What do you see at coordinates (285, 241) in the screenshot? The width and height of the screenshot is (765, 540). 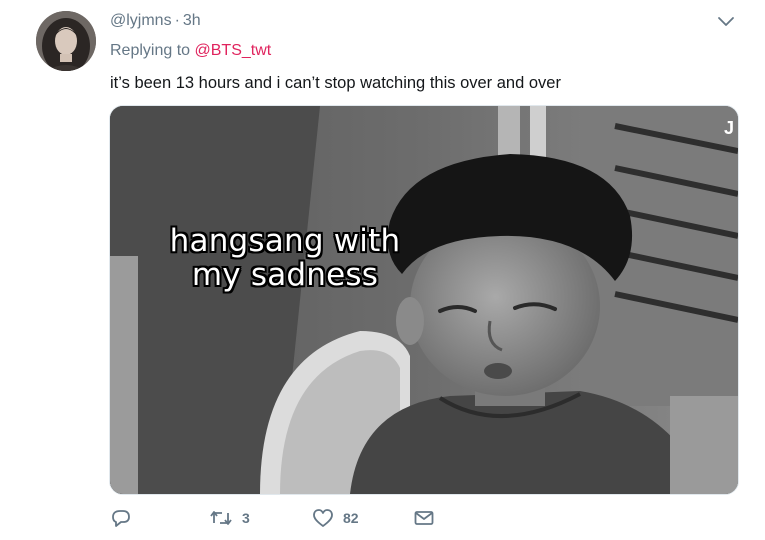 I see `caption-line-1: hangsang with` at bounding box center [285, 241].